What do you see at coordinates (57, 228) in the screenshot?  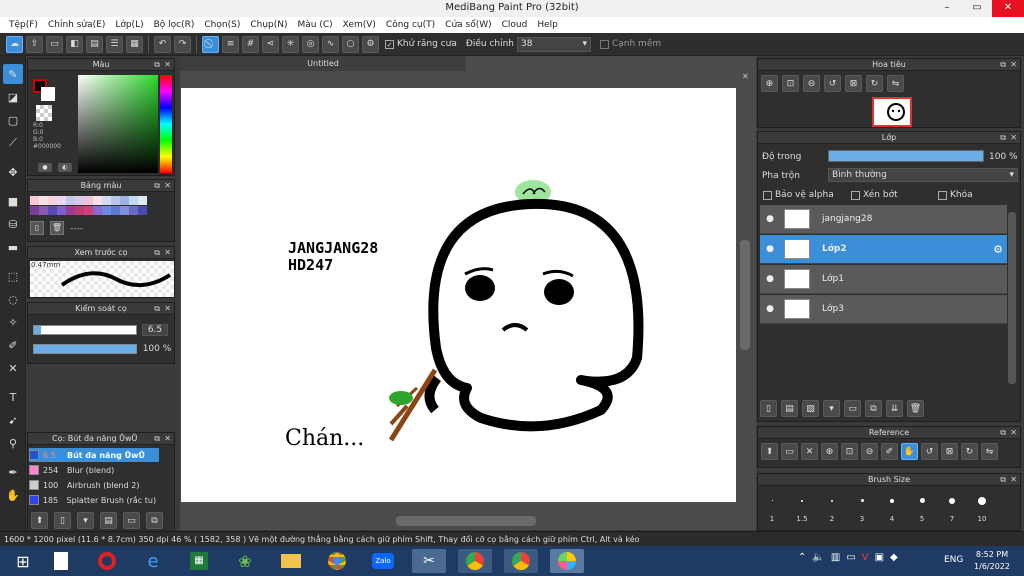 I see `trash-icon: 🗑` at bounding box center [57, 228].